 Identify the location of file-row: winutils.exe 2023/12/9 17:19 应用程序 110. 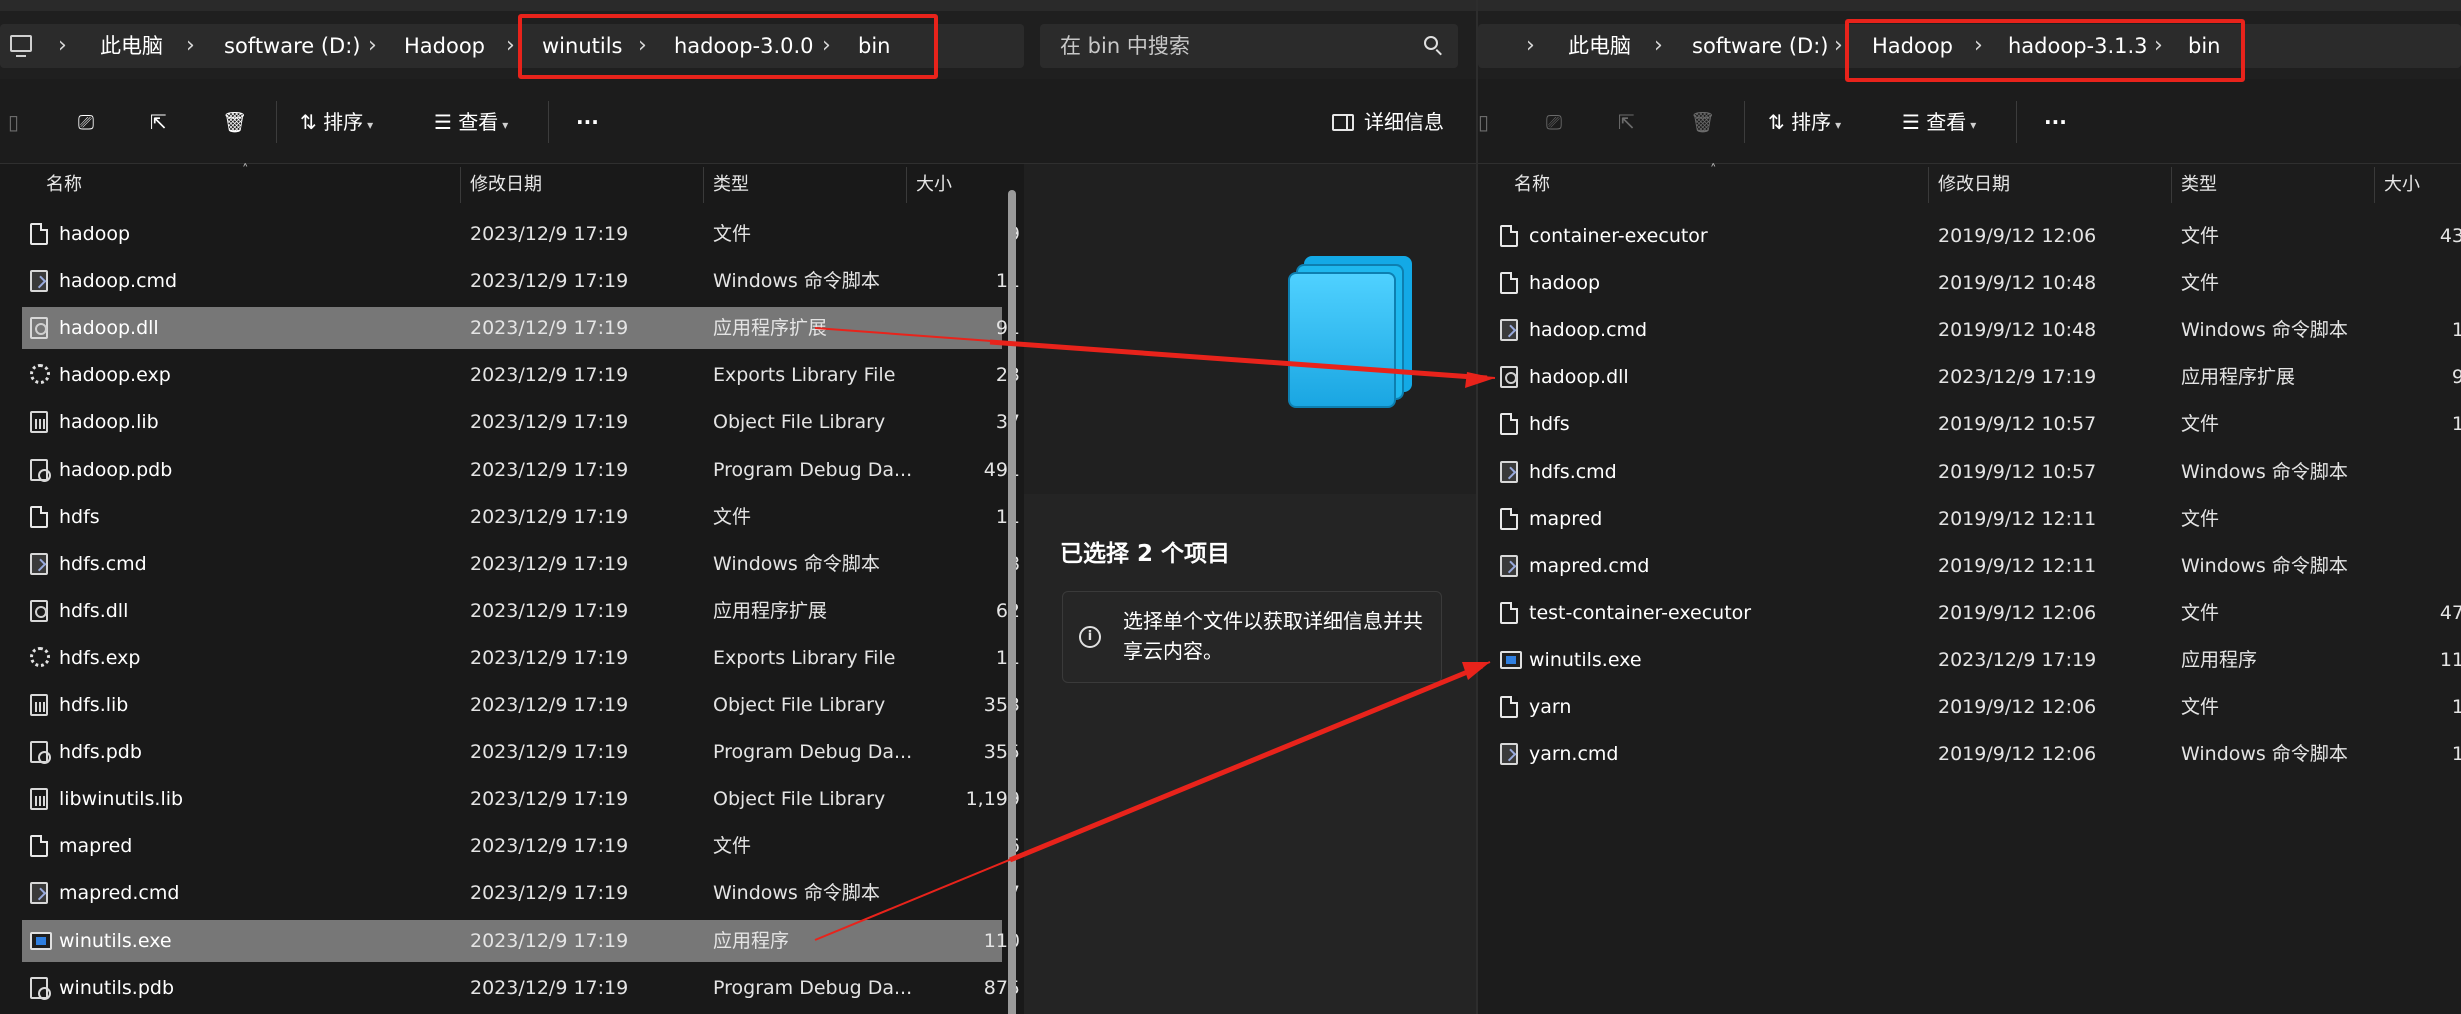
(521, 940).